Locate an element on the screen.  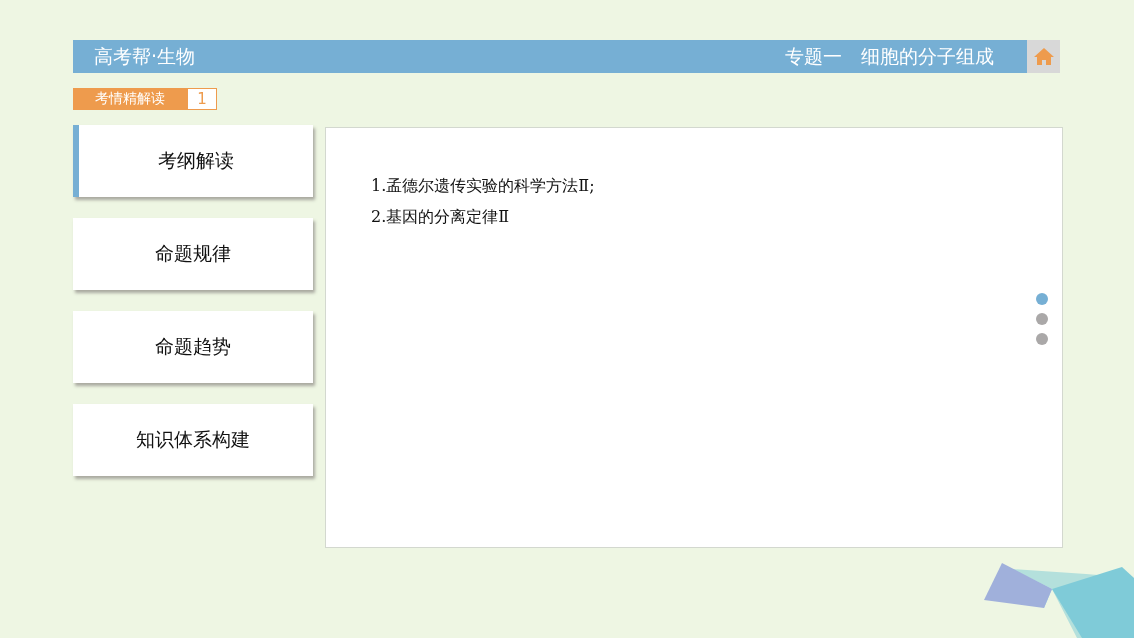
app-title: 高考帮·生物 is located at coordinates (145, 56).